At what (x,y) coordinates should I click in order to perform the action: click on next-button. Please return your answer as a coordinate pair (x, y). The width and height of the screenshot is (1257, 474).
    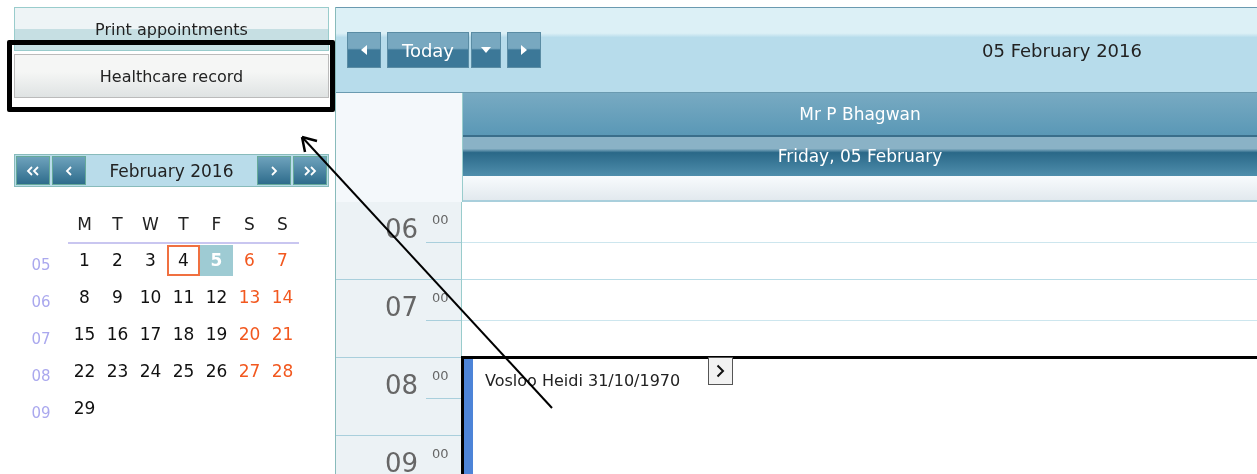
    Looking at the image, I should click on (524, 50).